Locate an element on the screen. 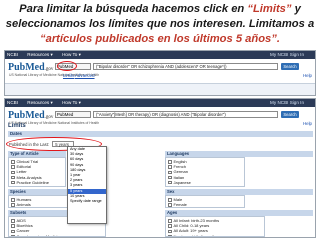 This screenshot has height=240, width=320. sex-list: Male Female is located at coordinates (205, 201).